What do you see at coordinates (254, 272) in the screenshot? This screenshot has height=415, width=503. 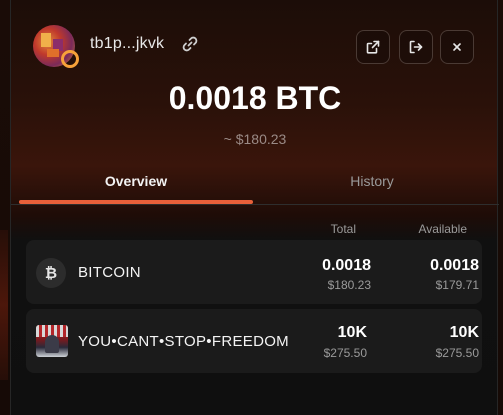 I see `asset-row-bitcoin: ₿ BITCOIN 0.0018 $180.23 0.0018 $179.71` at bounding box center [254, 272].